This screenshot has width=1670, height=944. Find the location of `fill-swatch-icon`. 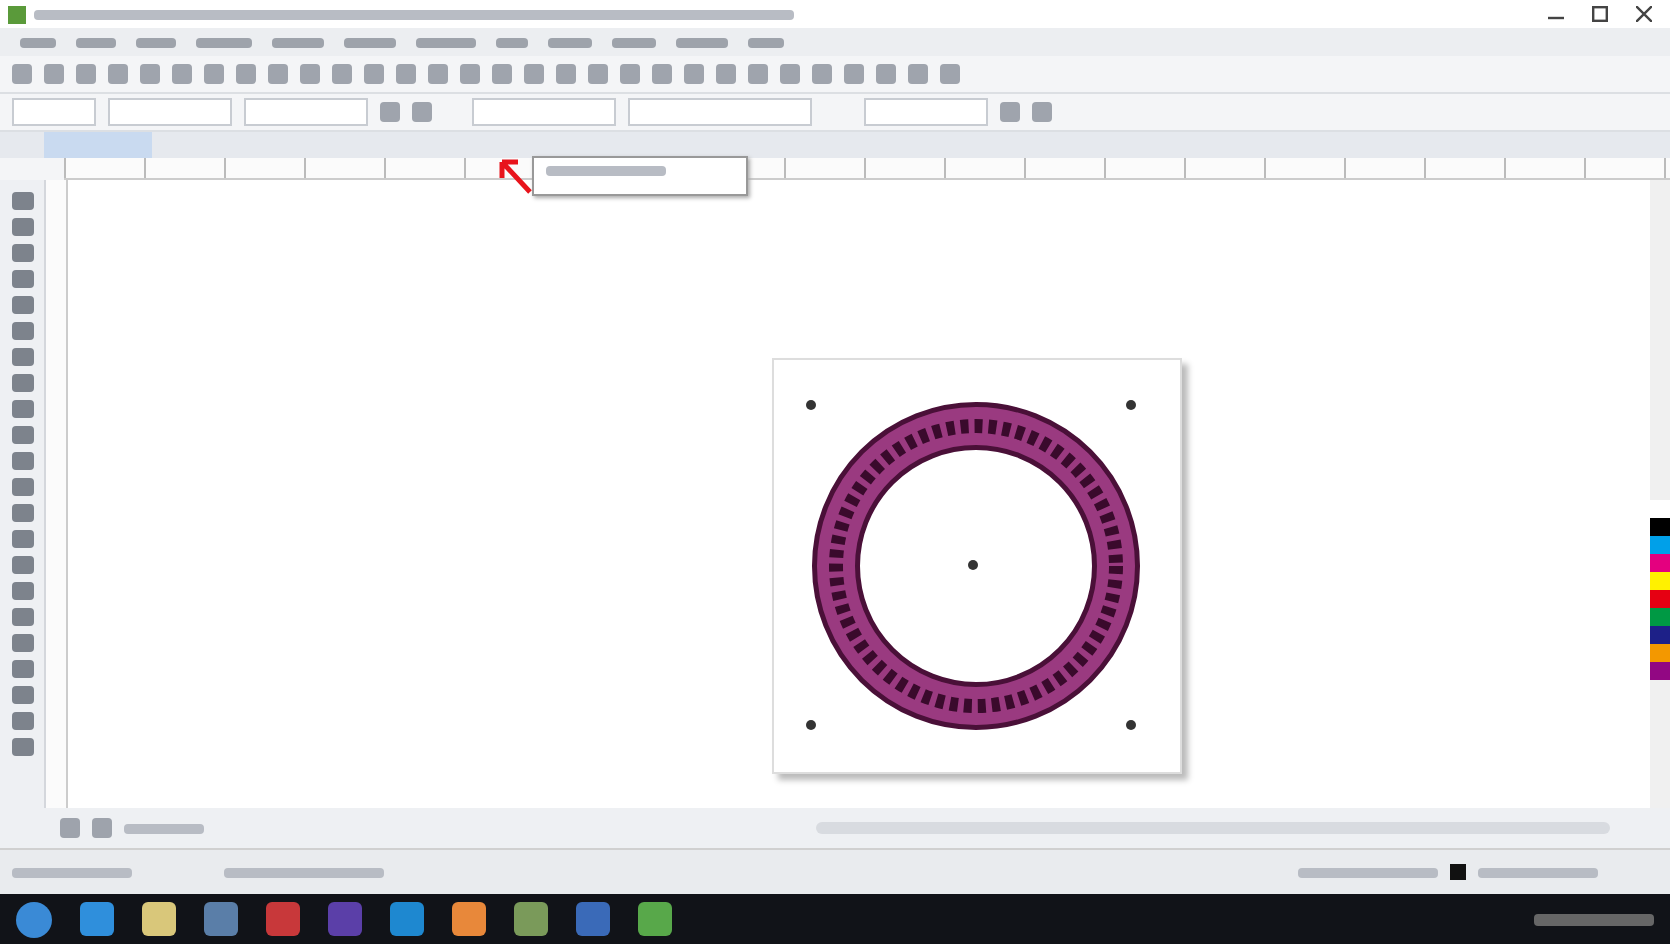

fill-swatch-icon is located at coordinates (1458, 872).